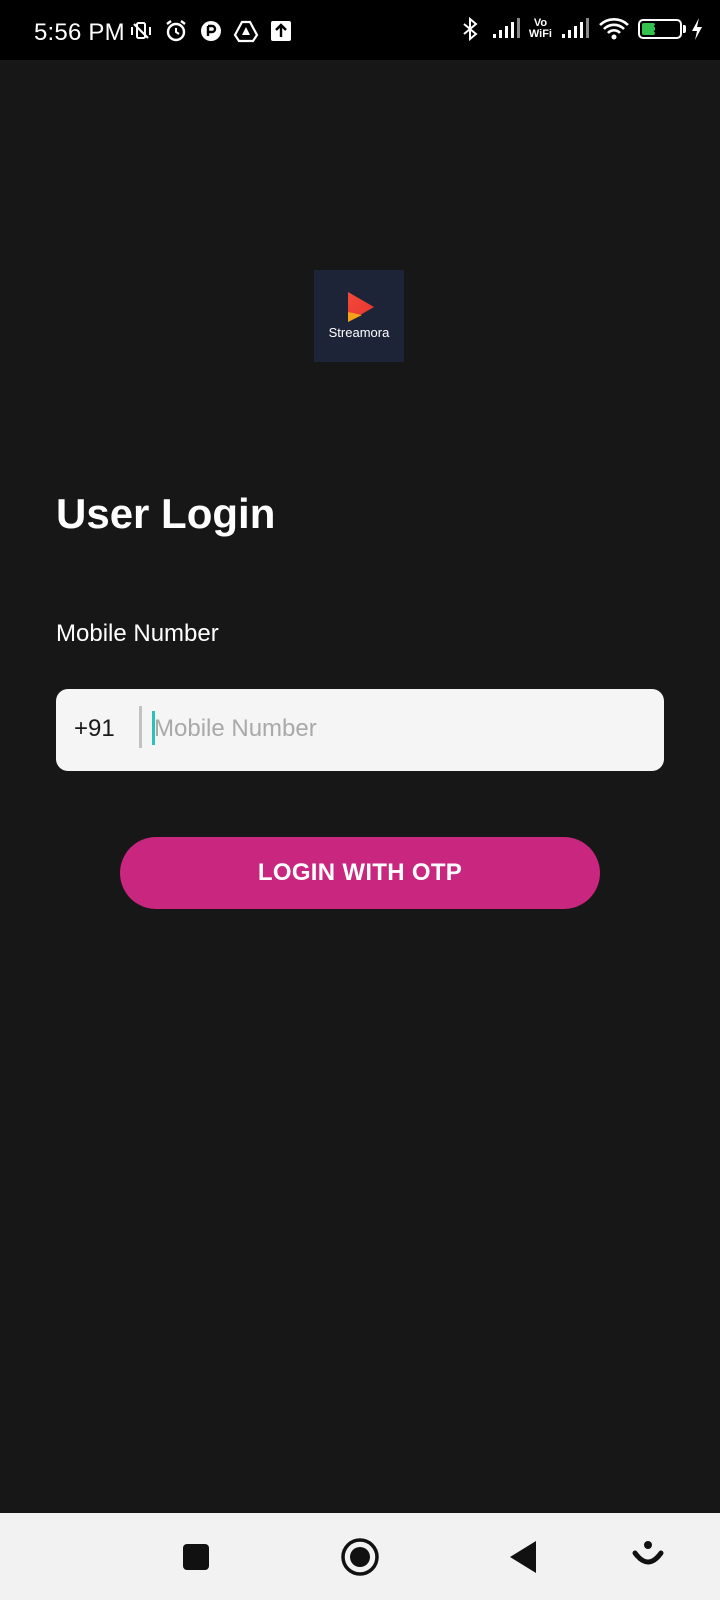 The height and width of the screenshot is (1600, 720). I want to click on messenger-icon, so click(211, 31).